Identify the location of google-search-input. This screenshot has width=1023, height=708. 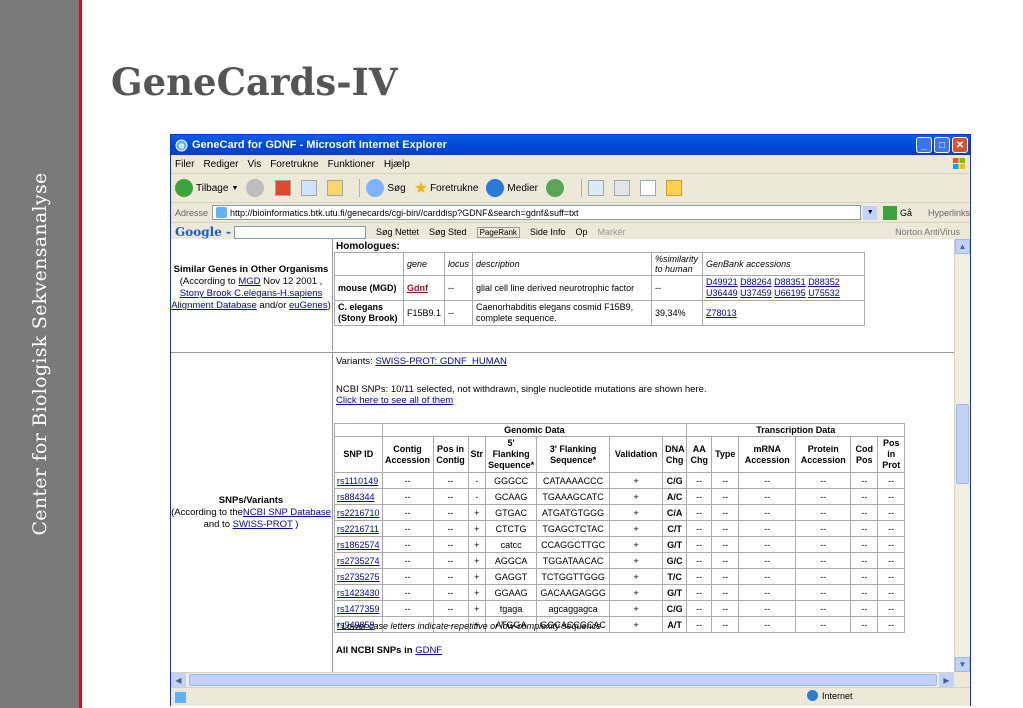
(300, 232).